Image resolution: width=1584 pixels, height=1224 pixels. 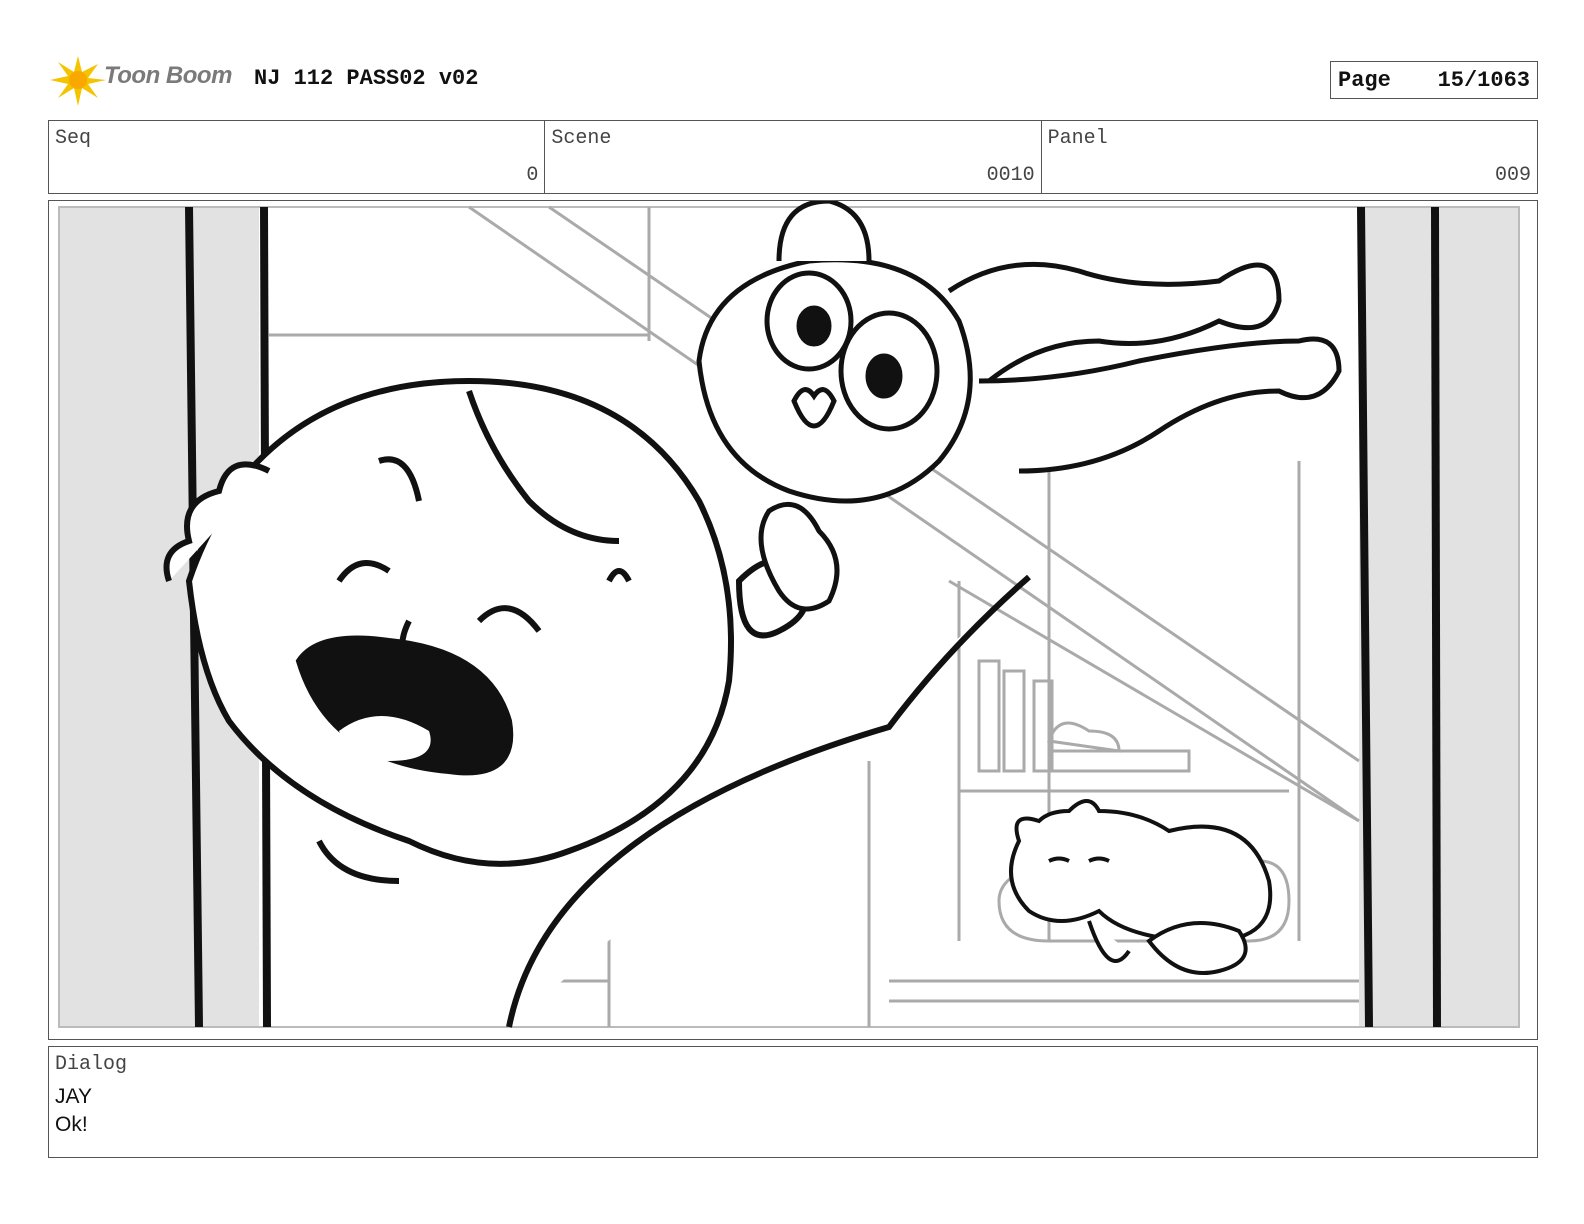 What do you see at coordinates (78, 81) in the screenshot?
I see `starburst-icon` at bounding box center [78, 81].